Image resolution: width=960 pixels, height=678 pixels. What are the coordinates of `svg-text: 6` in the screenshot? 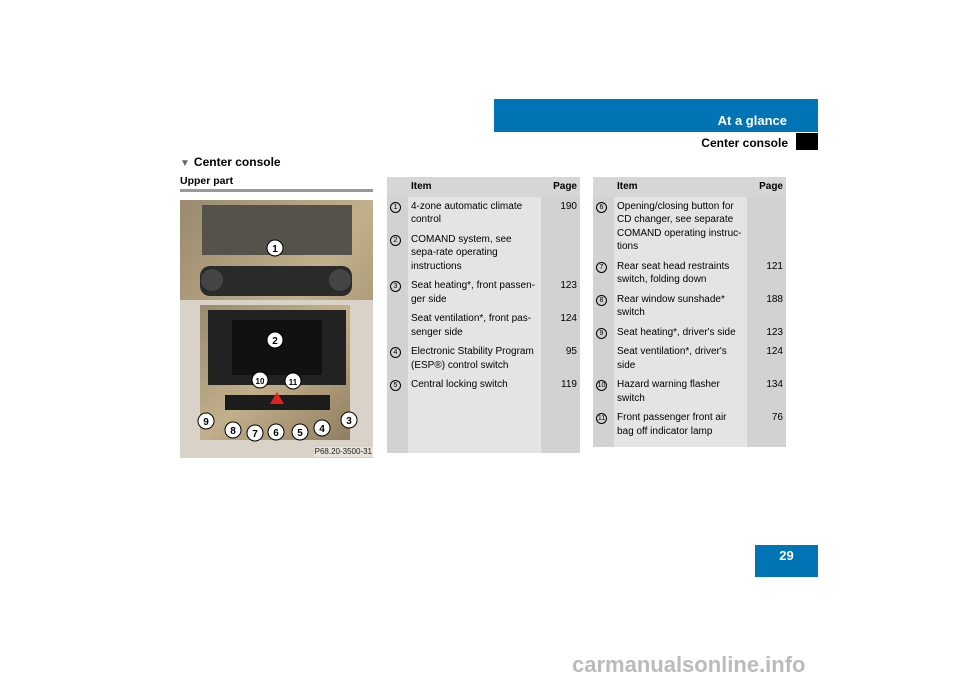 It's located at (276, 433).